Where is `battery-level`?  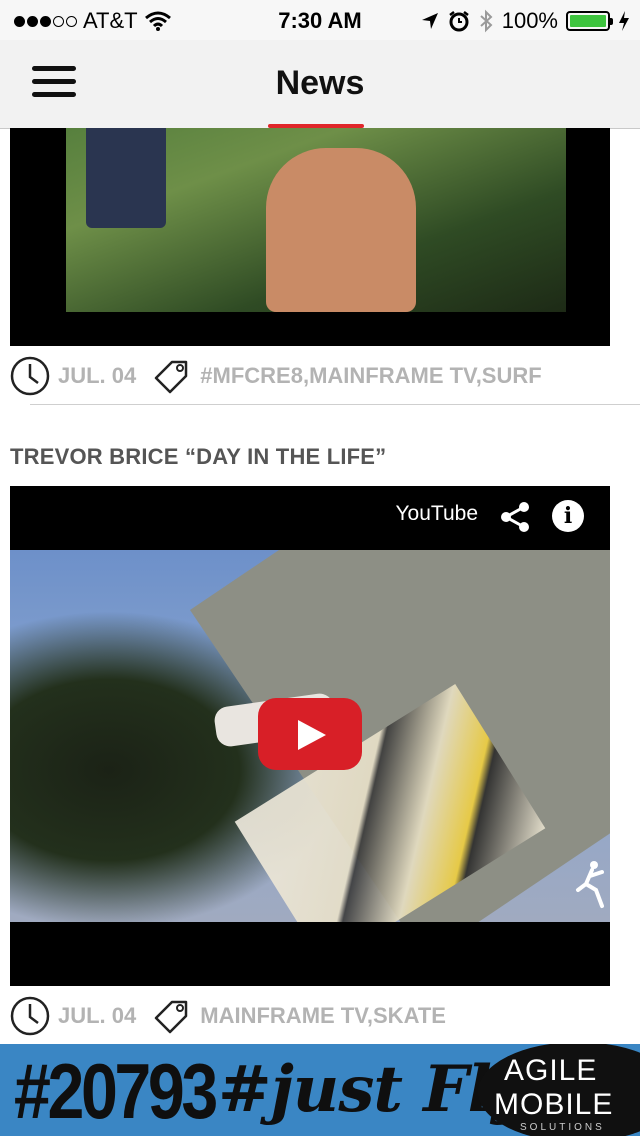 battery-level is located at coordinates (588, 21).